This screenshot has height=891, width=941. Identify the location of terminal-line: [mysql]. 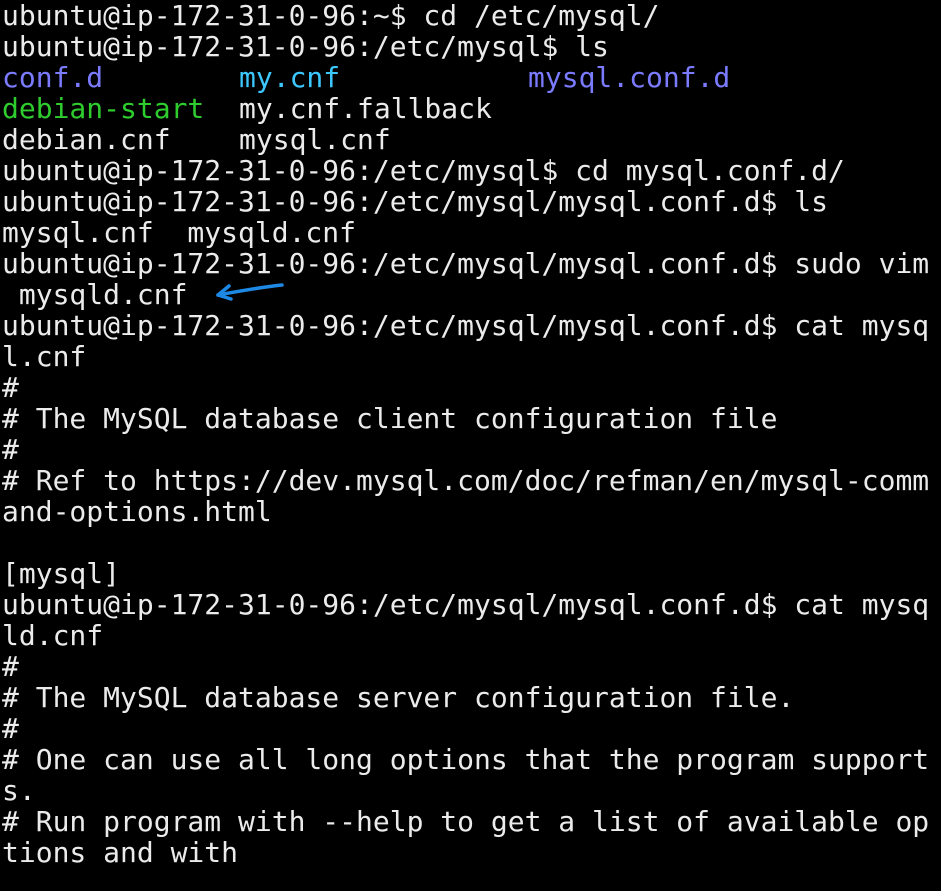
(61, 573).